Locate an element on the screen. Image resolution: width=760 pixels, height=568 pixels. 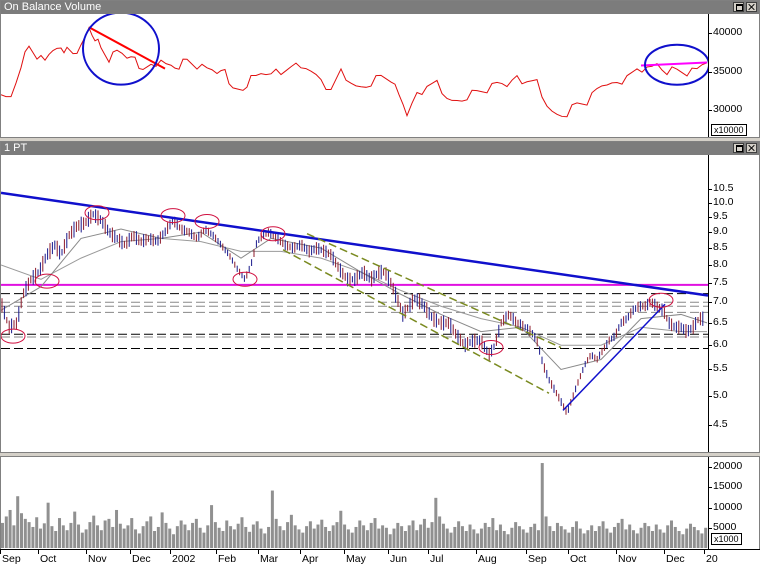
volume-chart is located at coordinates (354, 505).